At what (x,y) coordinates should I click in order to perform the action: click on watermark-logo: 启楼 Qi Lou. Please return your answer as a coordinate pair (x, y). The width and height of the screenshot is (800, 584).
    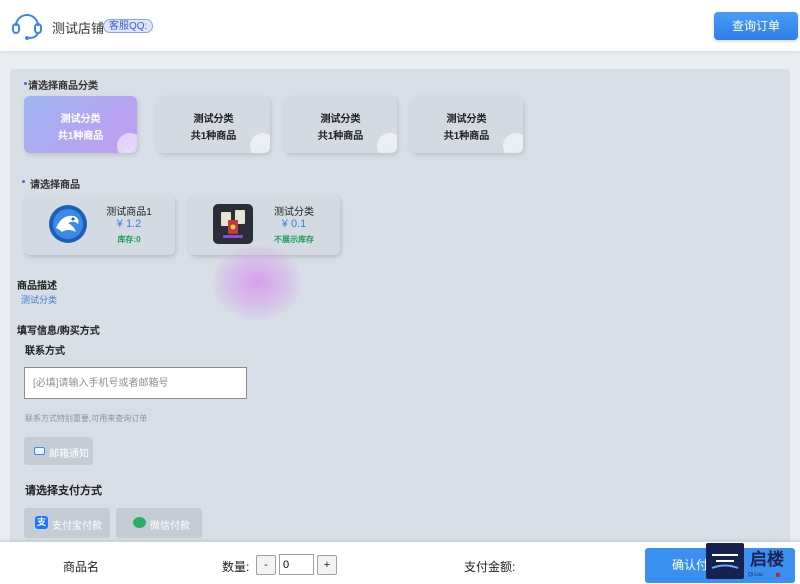
    Looking at the image, I should click on (753, 563).